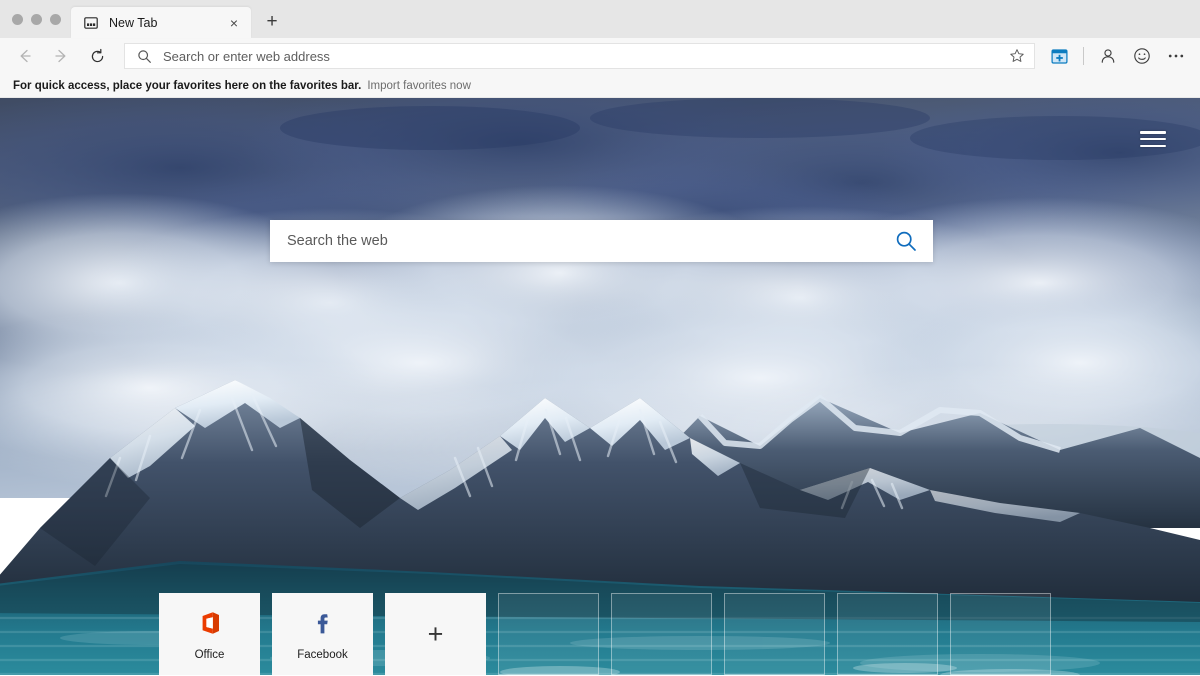 Image resolution: width=1200 pixels, height=676 pixels. Describe the element at coordinates (1142, 56) in the screenshot. I see `feedback-smiley-icon` at that location.